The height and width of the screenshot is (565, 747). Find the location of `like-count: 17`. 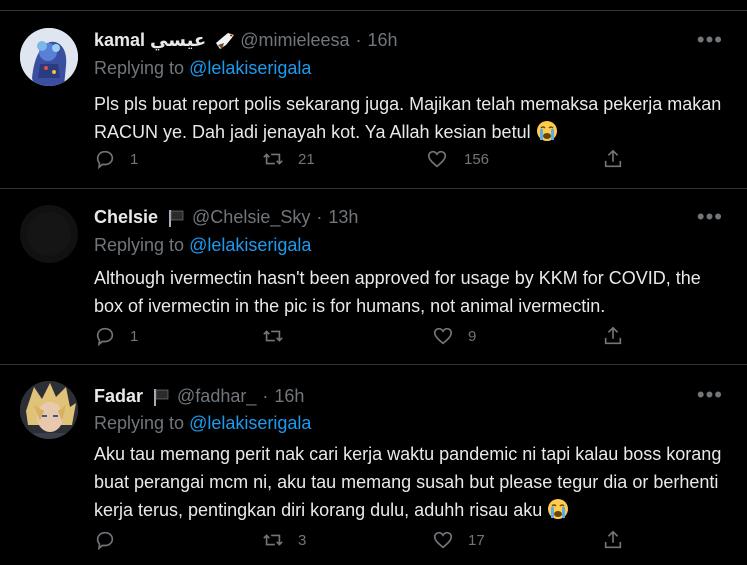

like-count: 17 is located at coordinates (476, 540).